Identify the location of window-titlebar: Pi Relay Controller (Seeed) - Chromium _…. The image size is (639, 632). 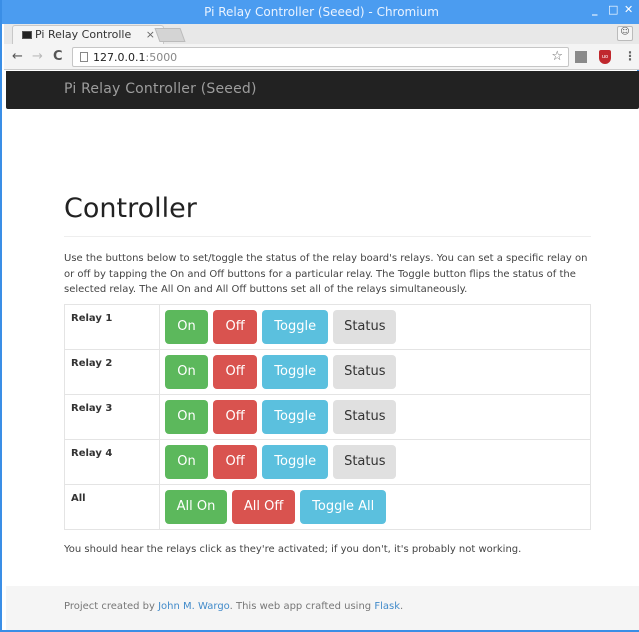
(320, 12).